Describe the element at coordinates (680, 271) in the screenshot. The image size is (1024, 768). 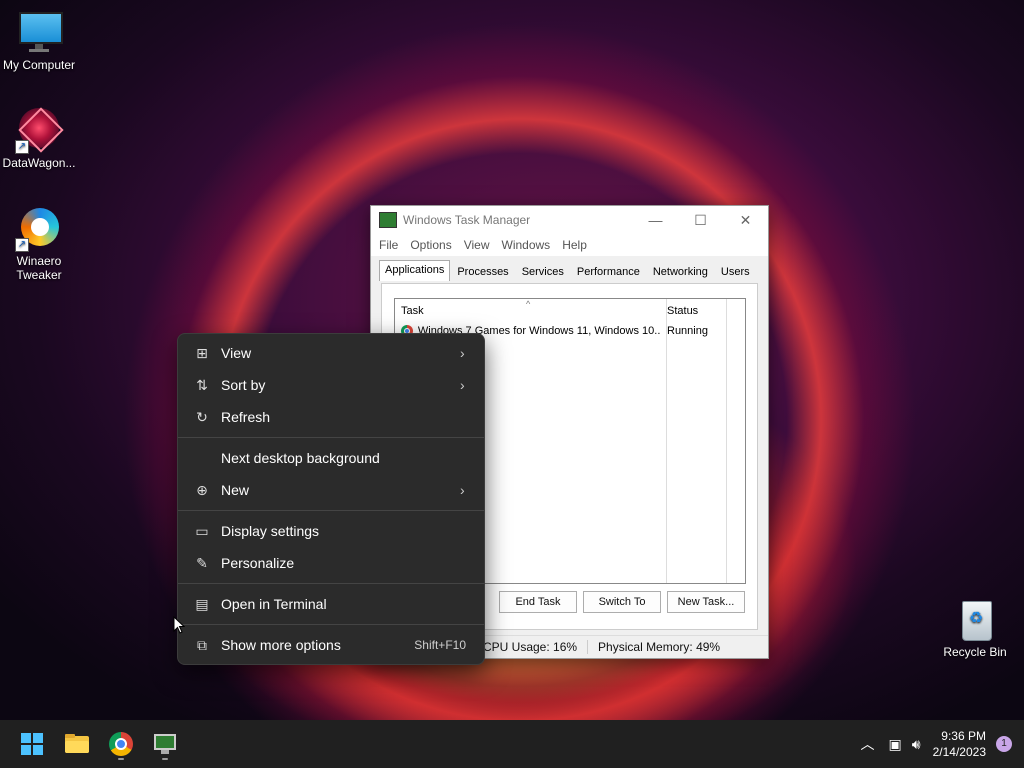
I see `tab-networking: Networking` at that location.